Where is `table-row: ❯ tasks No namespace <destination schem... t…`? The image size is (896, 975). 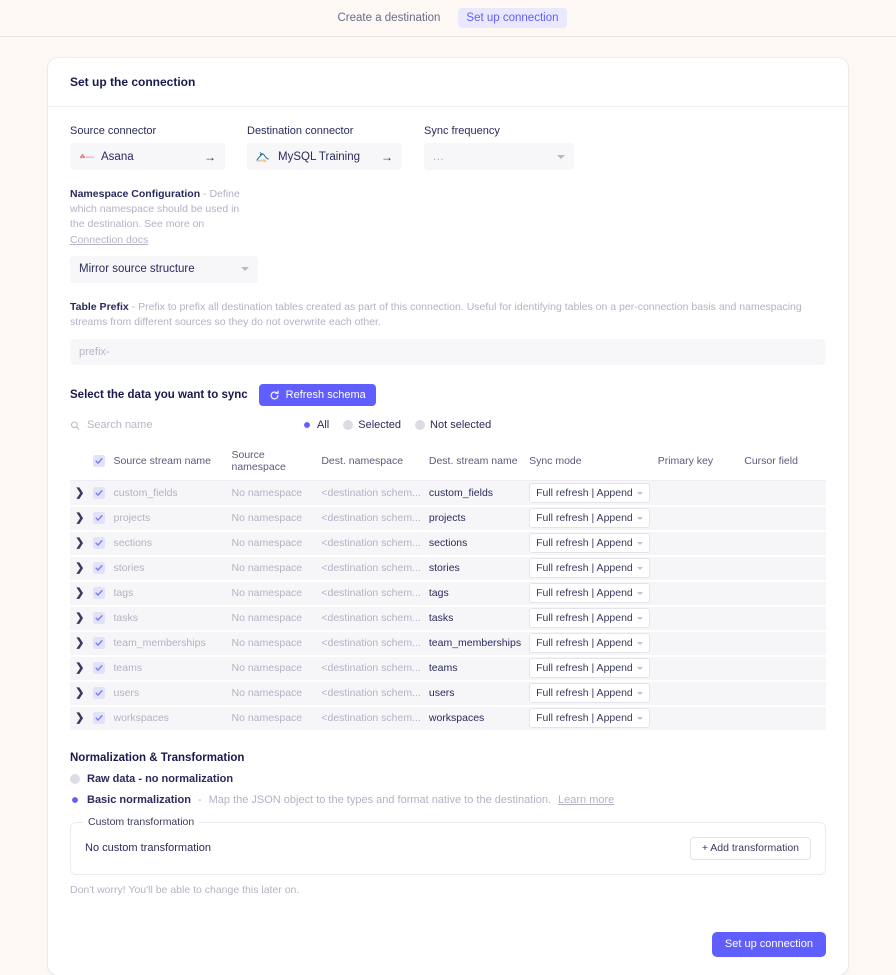 table-row: ❯ tasks No namespace <destination schem... t… is located at coordinates (448, 618).